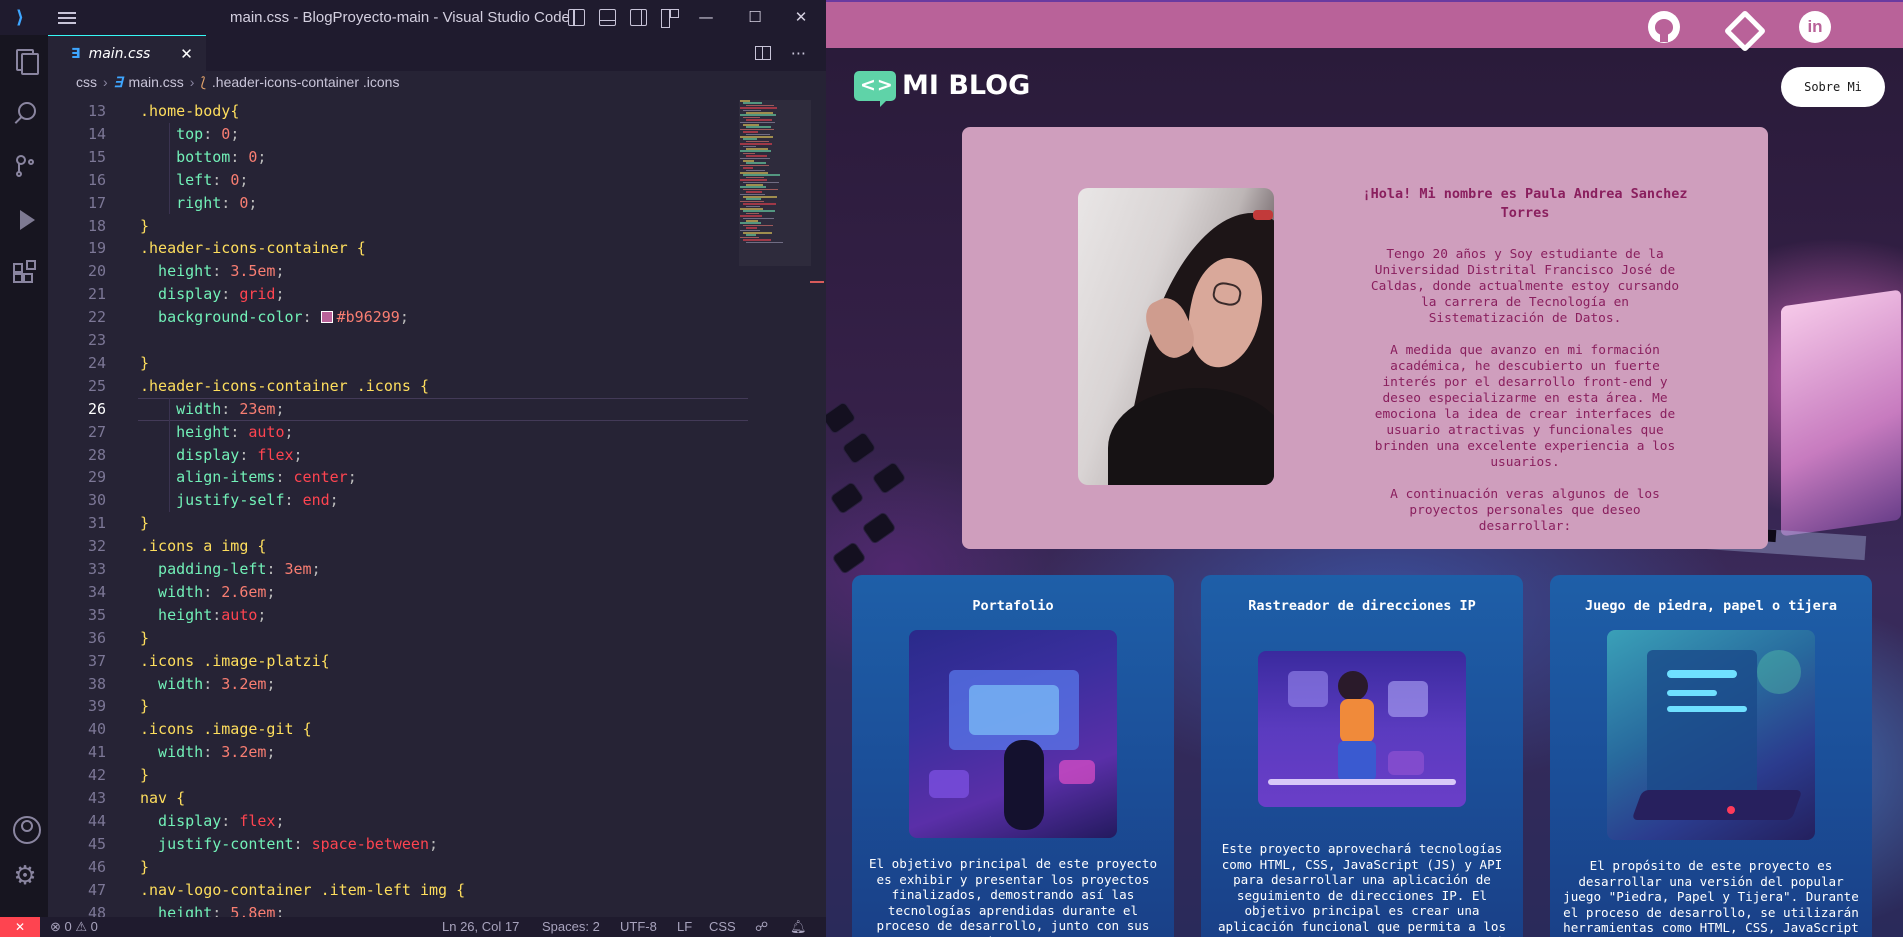  What do you see at coordinates (96, 729) in the screenshot?
I see `line-number: 40` at bounding box center [96, 729].